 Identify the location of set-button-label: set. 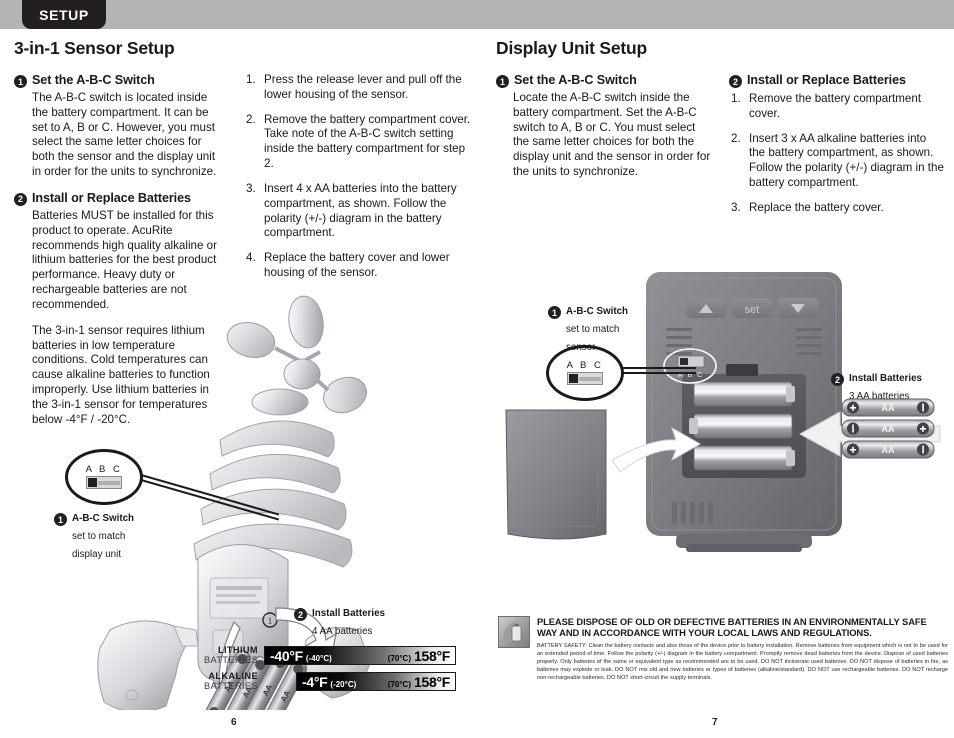
(752, 310).